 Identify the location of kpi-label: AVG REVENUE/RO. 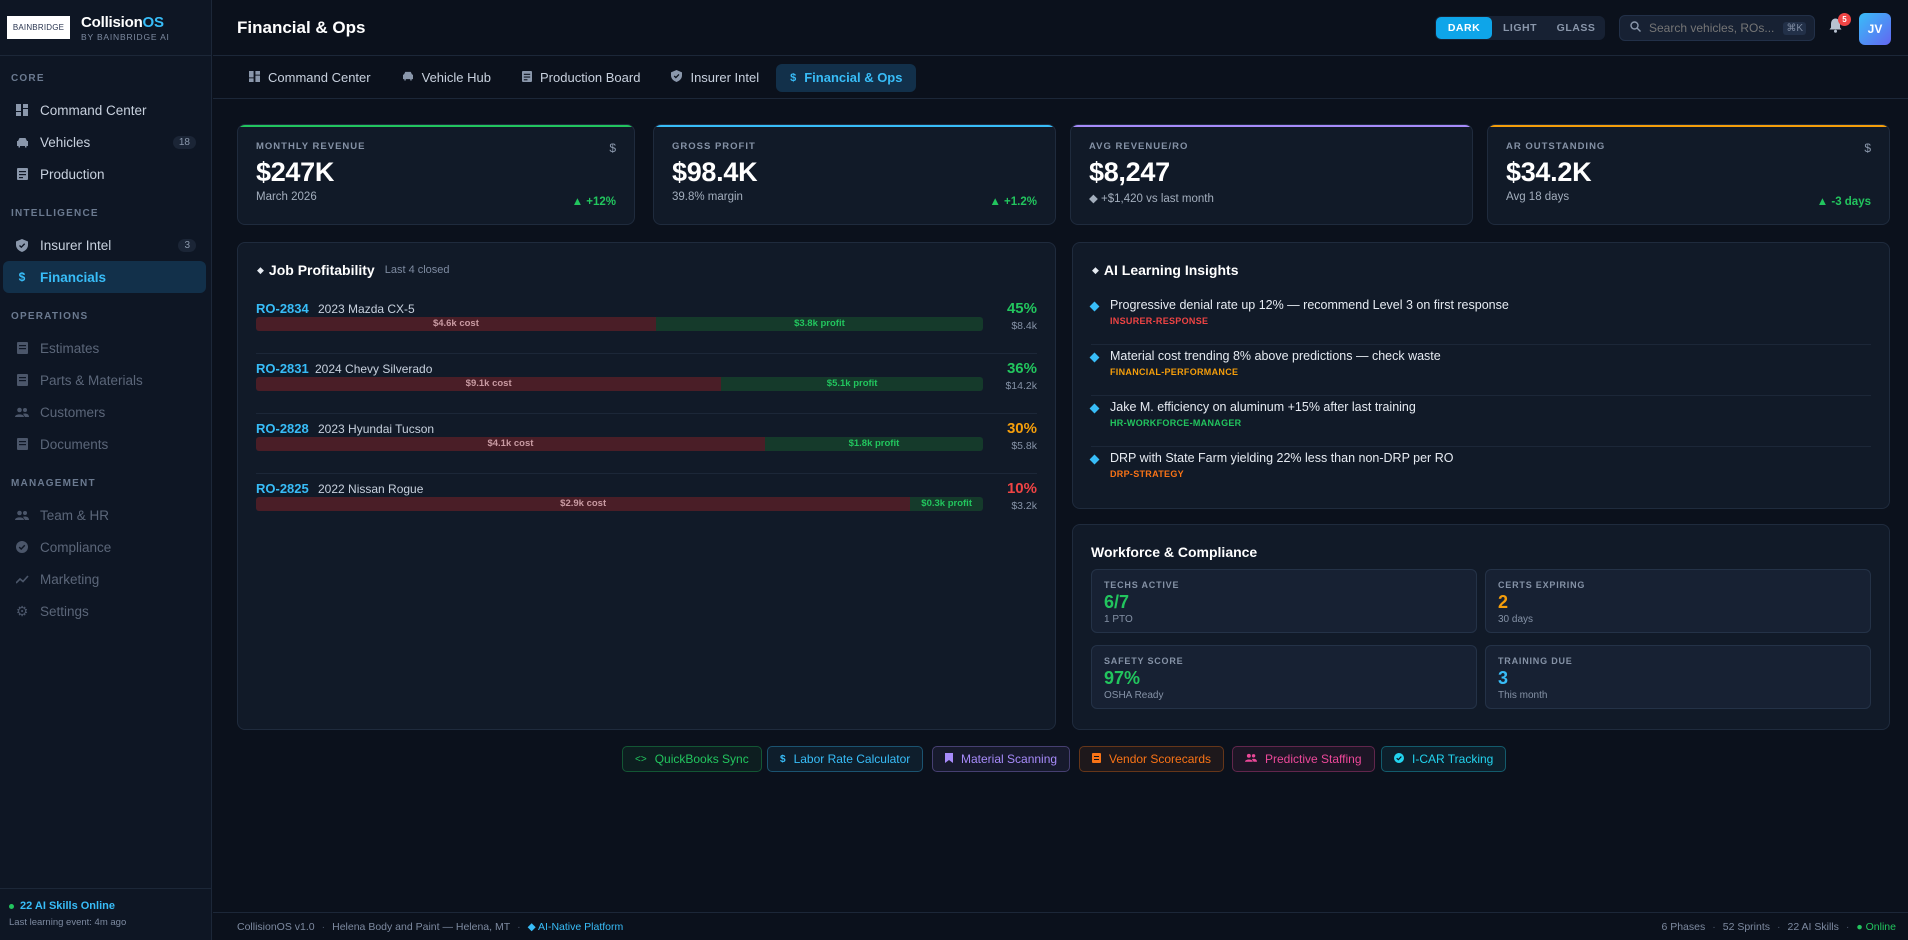
(1139, 146).